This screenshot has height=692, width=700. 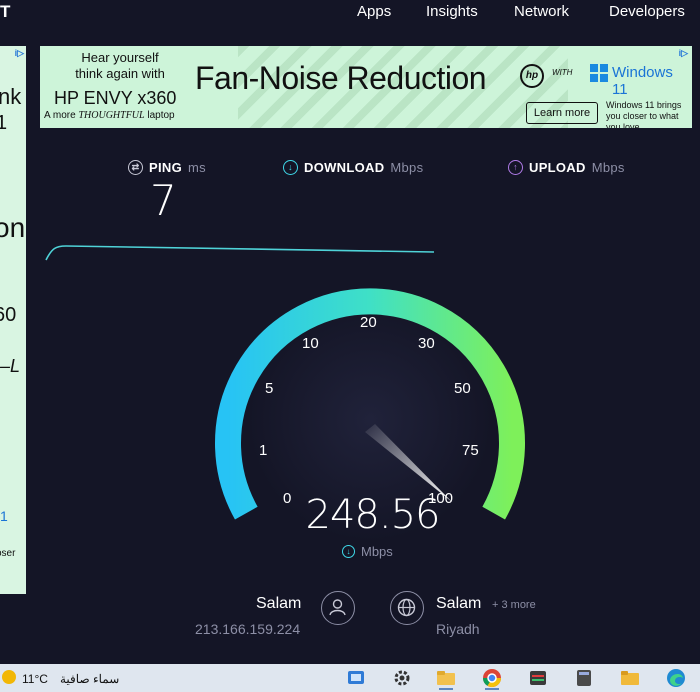 I want to click on ad-tagline: Hear yourself think again with, so click(x=120, y=66).